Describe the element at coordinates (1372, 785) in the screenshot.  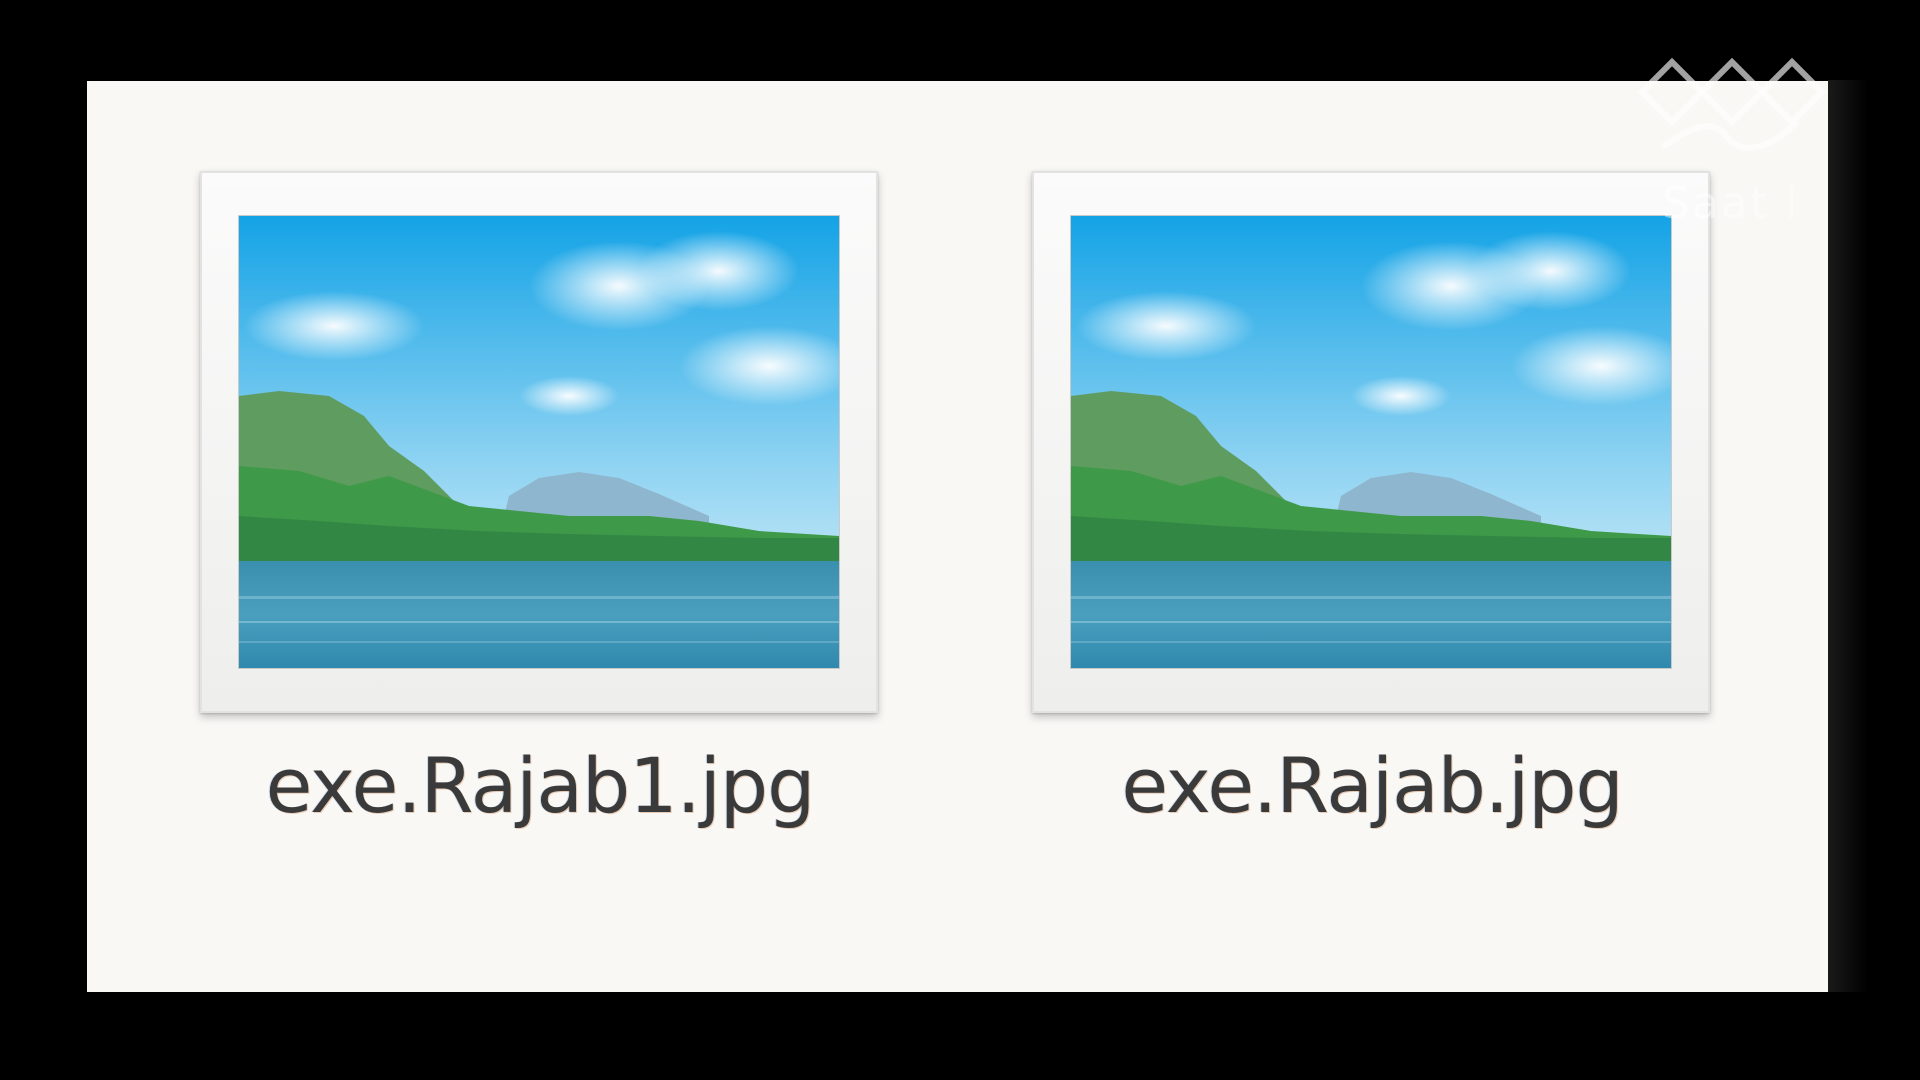
I see `file-name-label: exe.Rajab.jpg` at that location.